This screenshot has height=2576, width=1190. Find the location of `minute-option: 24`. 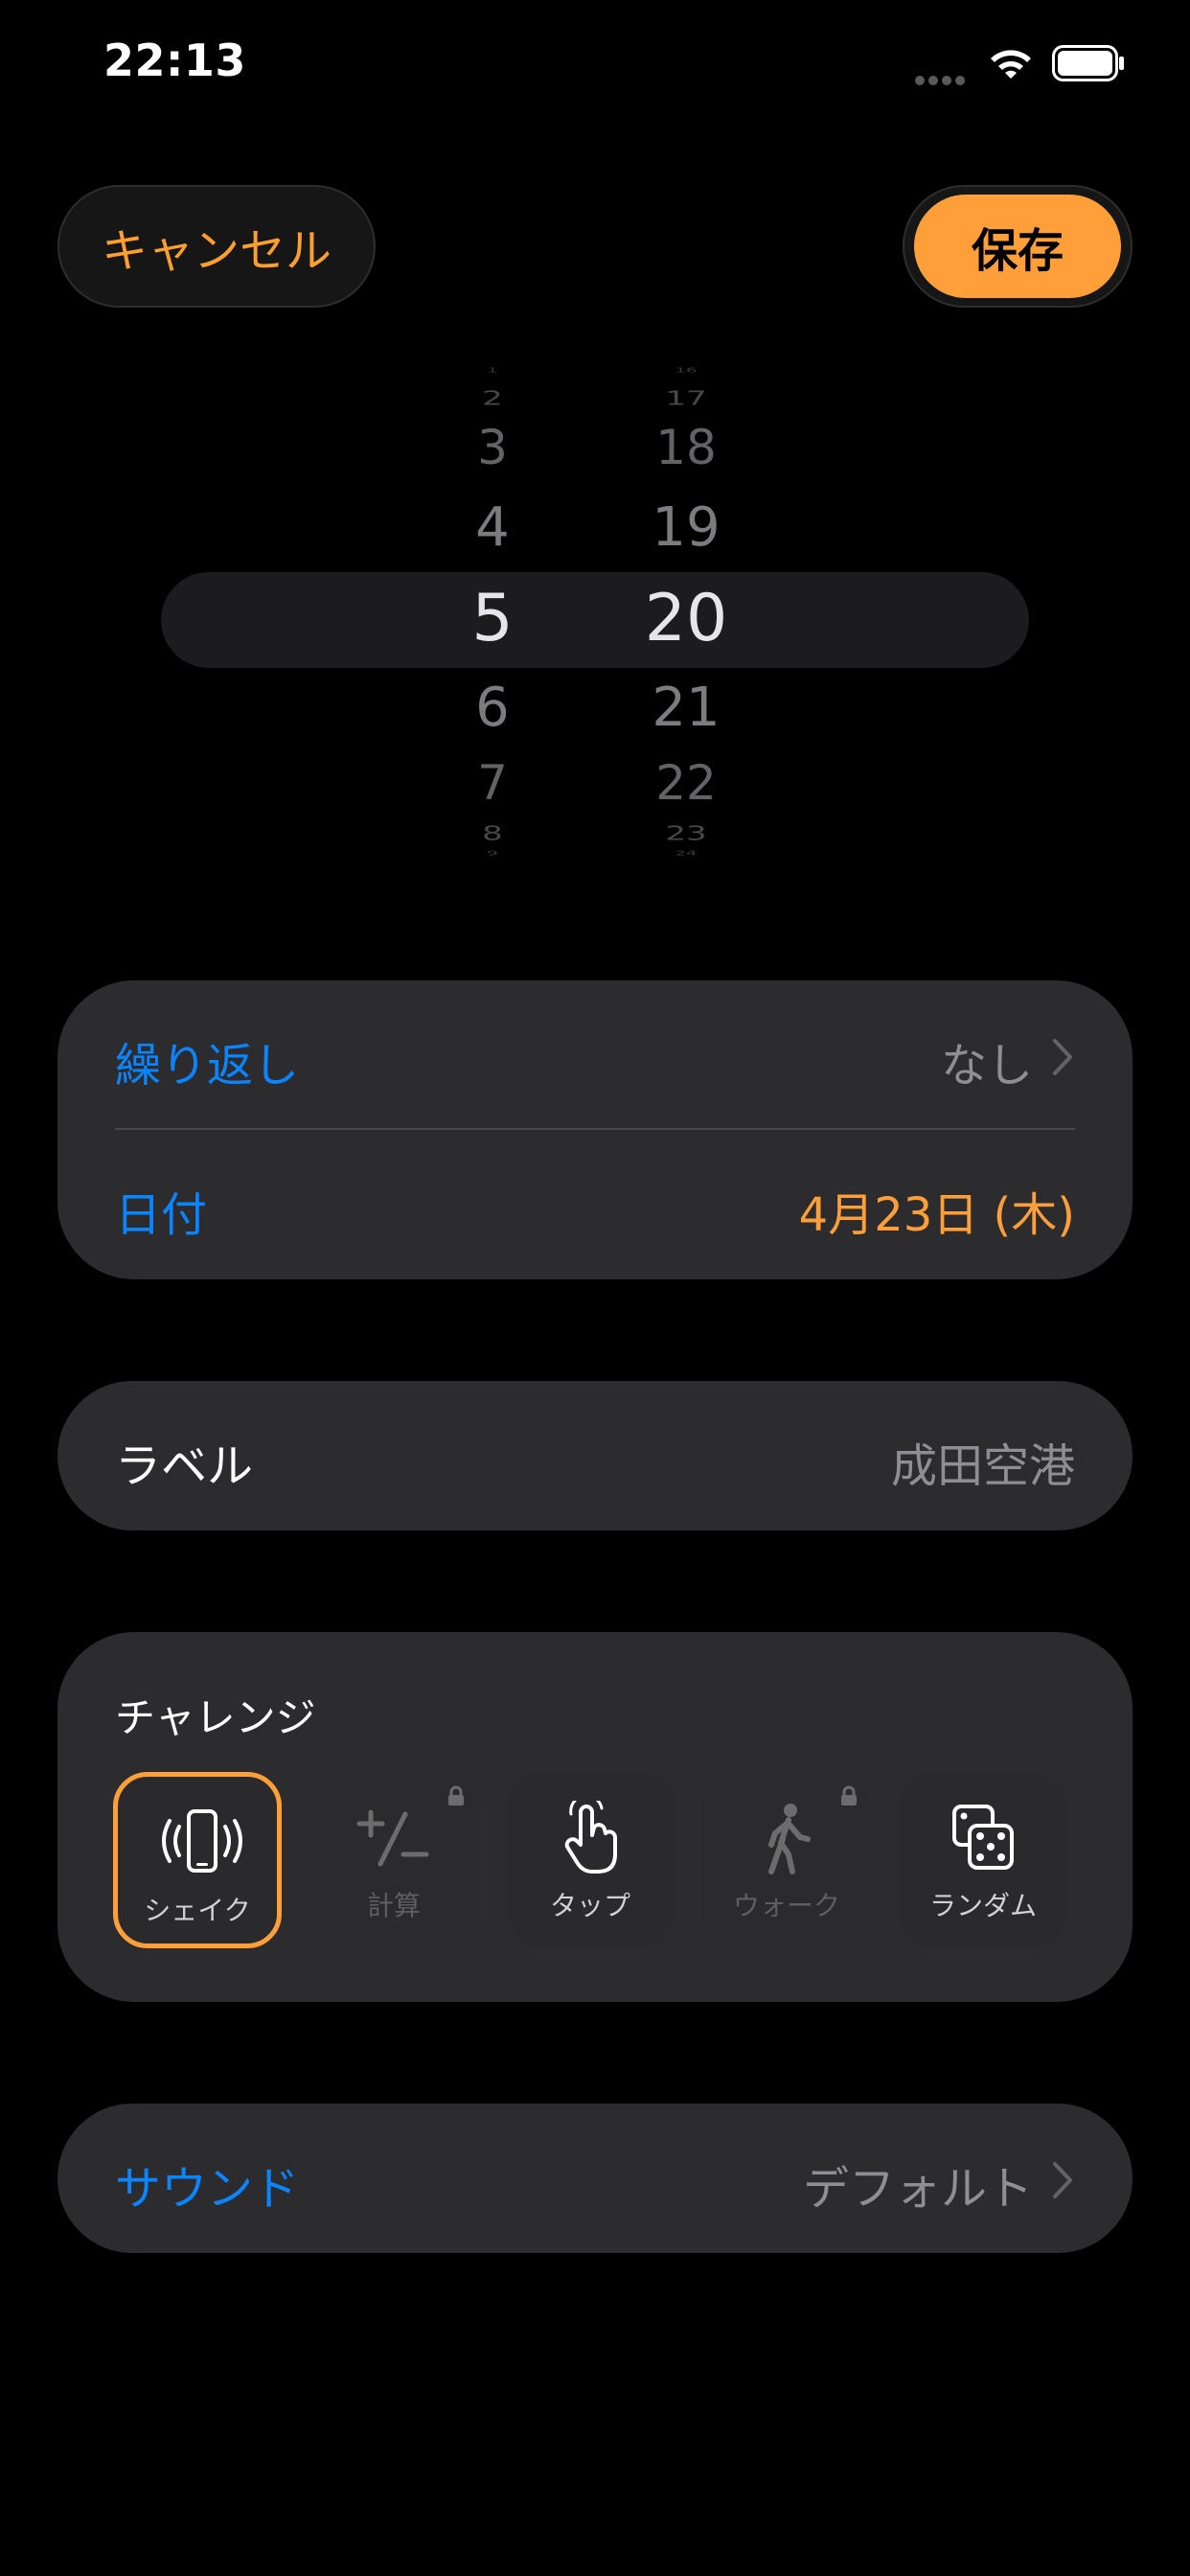

minute-option: 24 is located at coordinates (686, 853).